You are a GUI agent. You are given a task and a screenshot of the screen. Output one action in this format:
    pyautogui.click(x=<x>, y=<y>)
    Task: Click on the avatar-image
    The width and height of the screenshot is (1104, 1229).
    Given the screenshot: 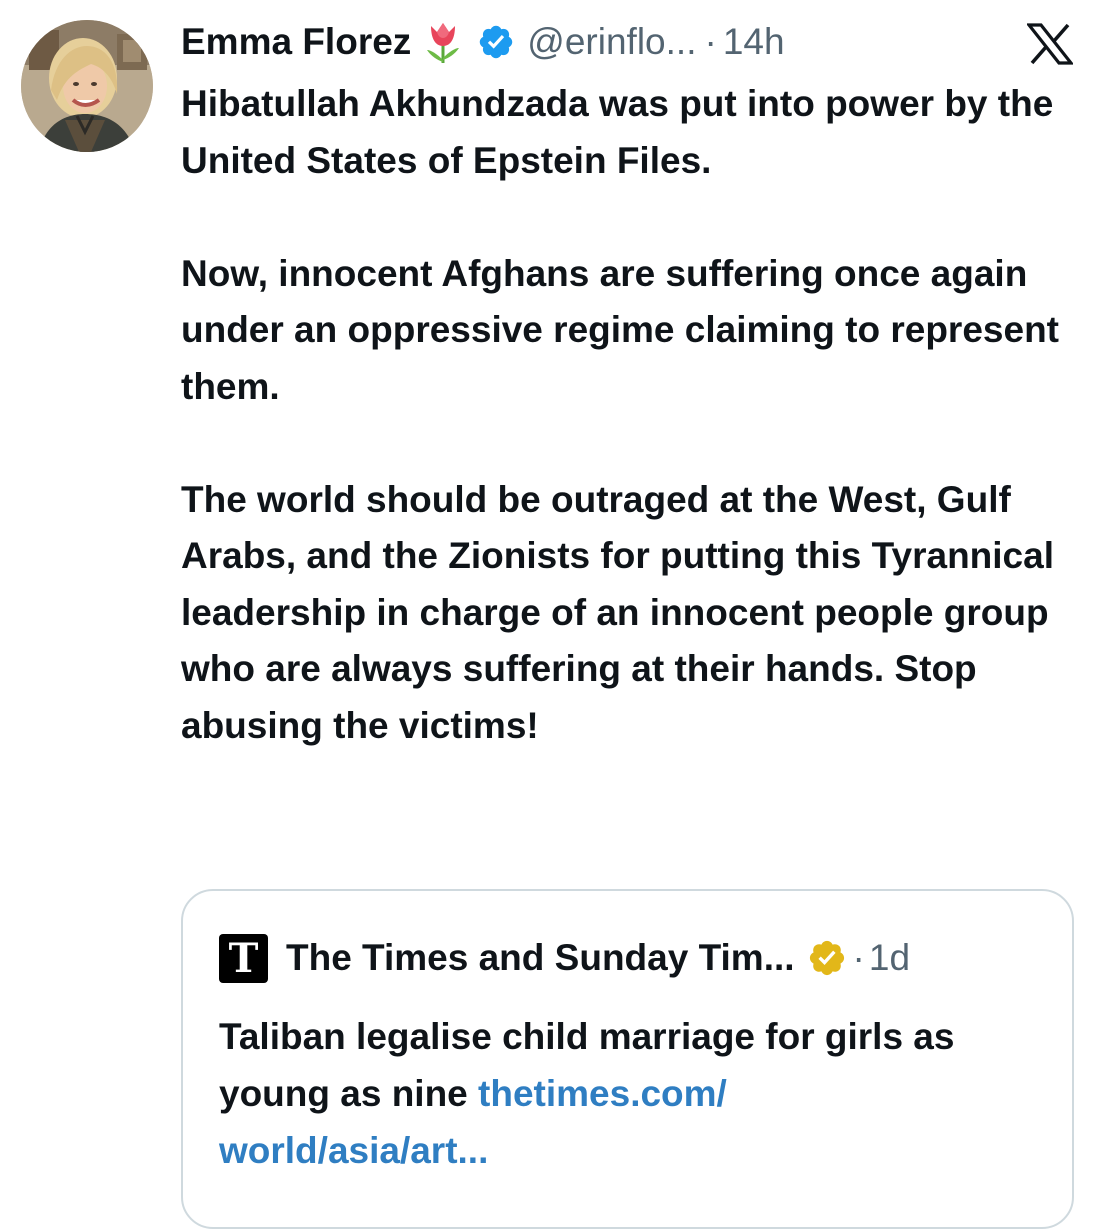 What is the action you would take?
    pyautogui.click(x=87, y=86)
    